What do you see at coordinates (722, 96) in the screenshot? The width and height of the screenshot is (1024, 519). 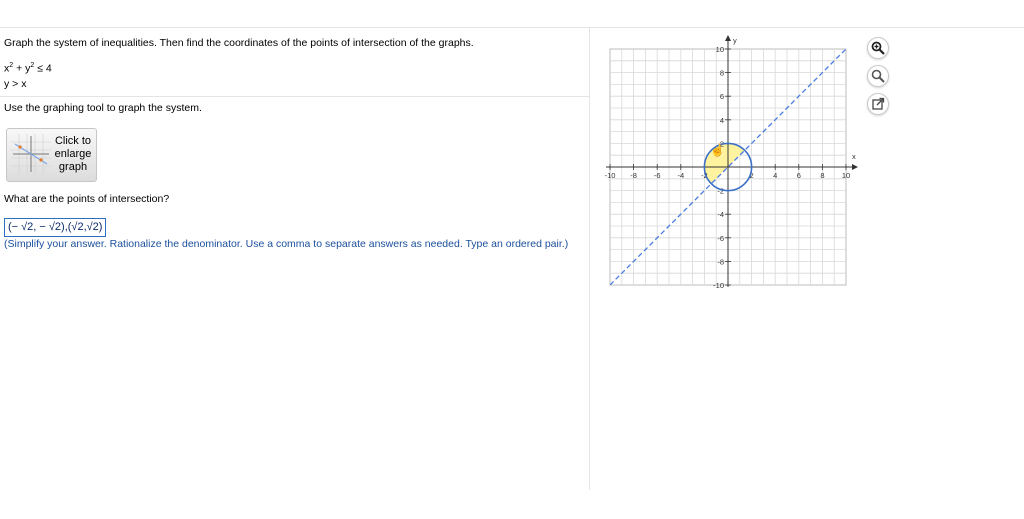 I see `y-tick-label: 6` at bounding box center [722, 96].